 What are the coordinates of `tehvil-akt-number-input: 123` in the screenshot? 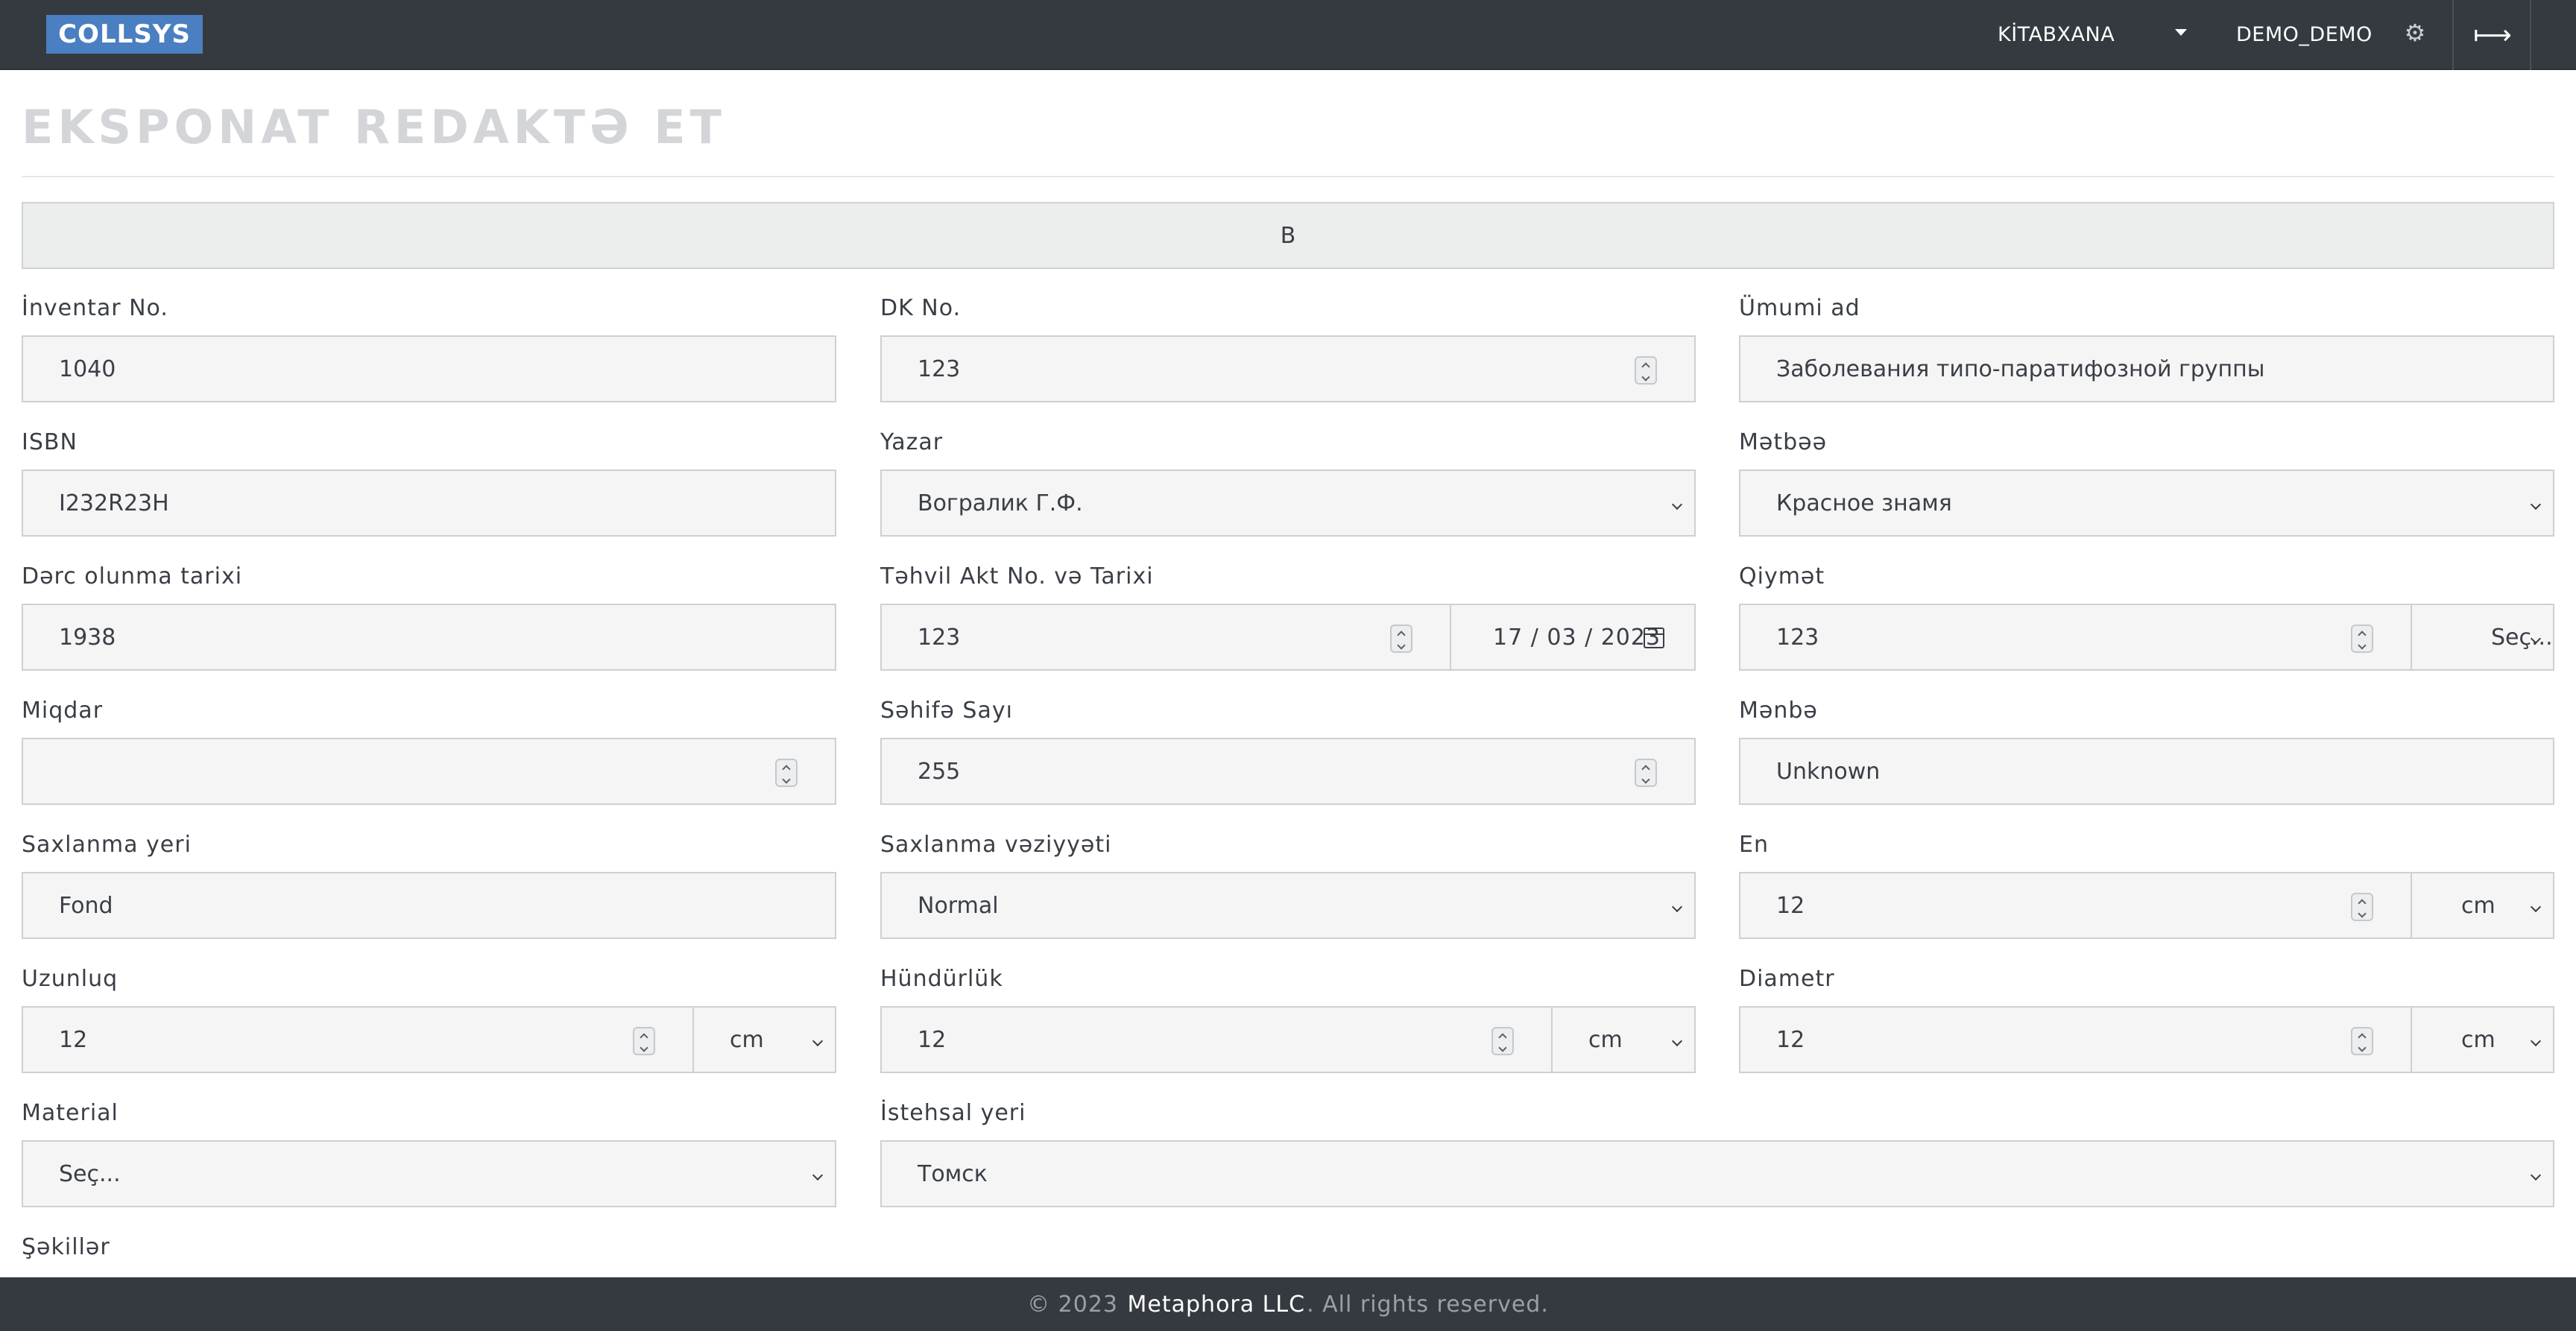 It's located at (1165, 637).